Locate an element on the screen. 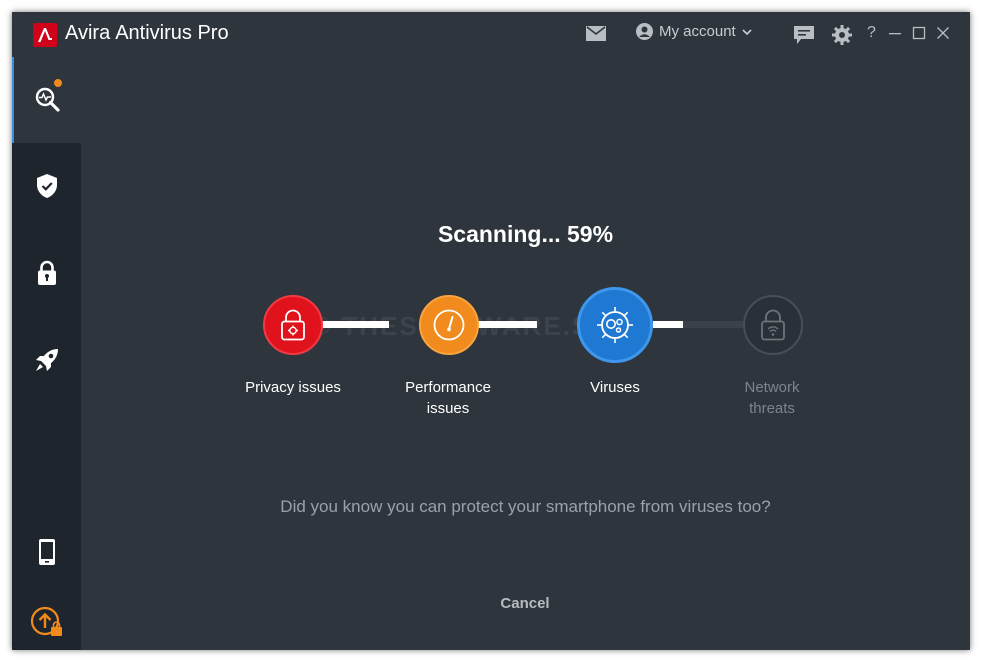  shield-check-icon is located at coordinates (46, 186).